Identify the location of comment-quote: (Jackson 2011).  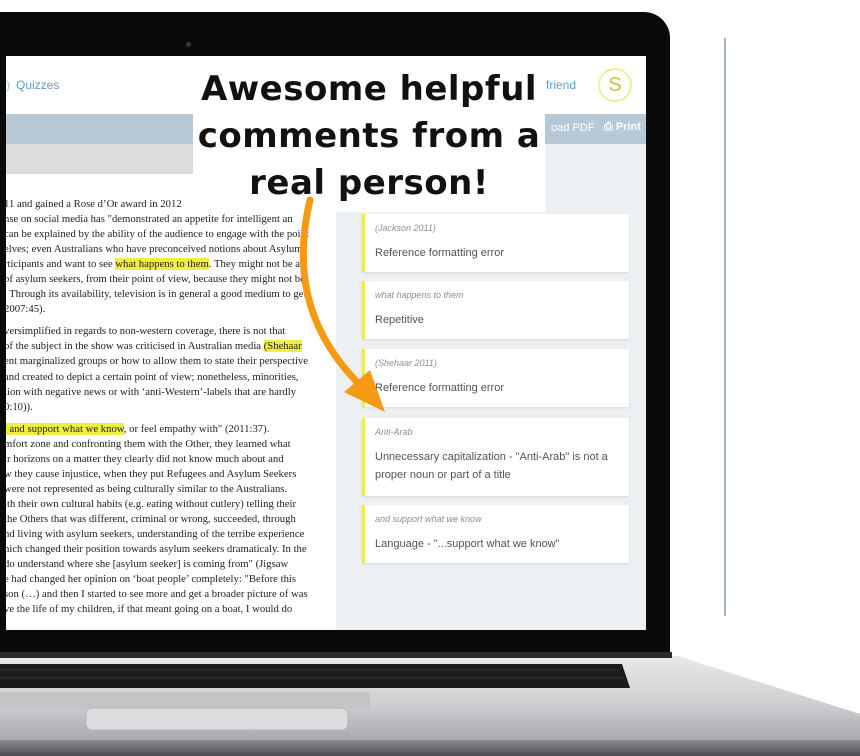
(405, 228).